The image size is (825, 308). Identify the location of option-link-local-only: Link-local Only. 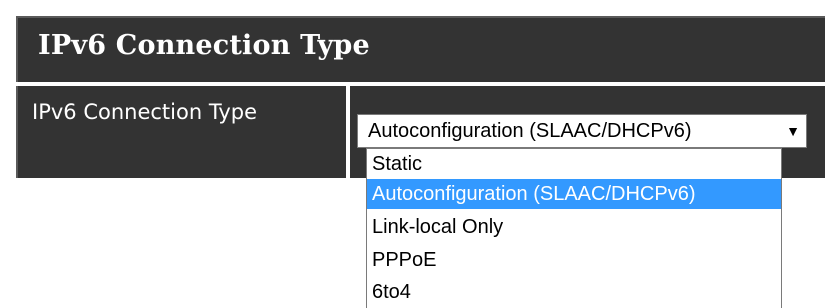
(574, 227).